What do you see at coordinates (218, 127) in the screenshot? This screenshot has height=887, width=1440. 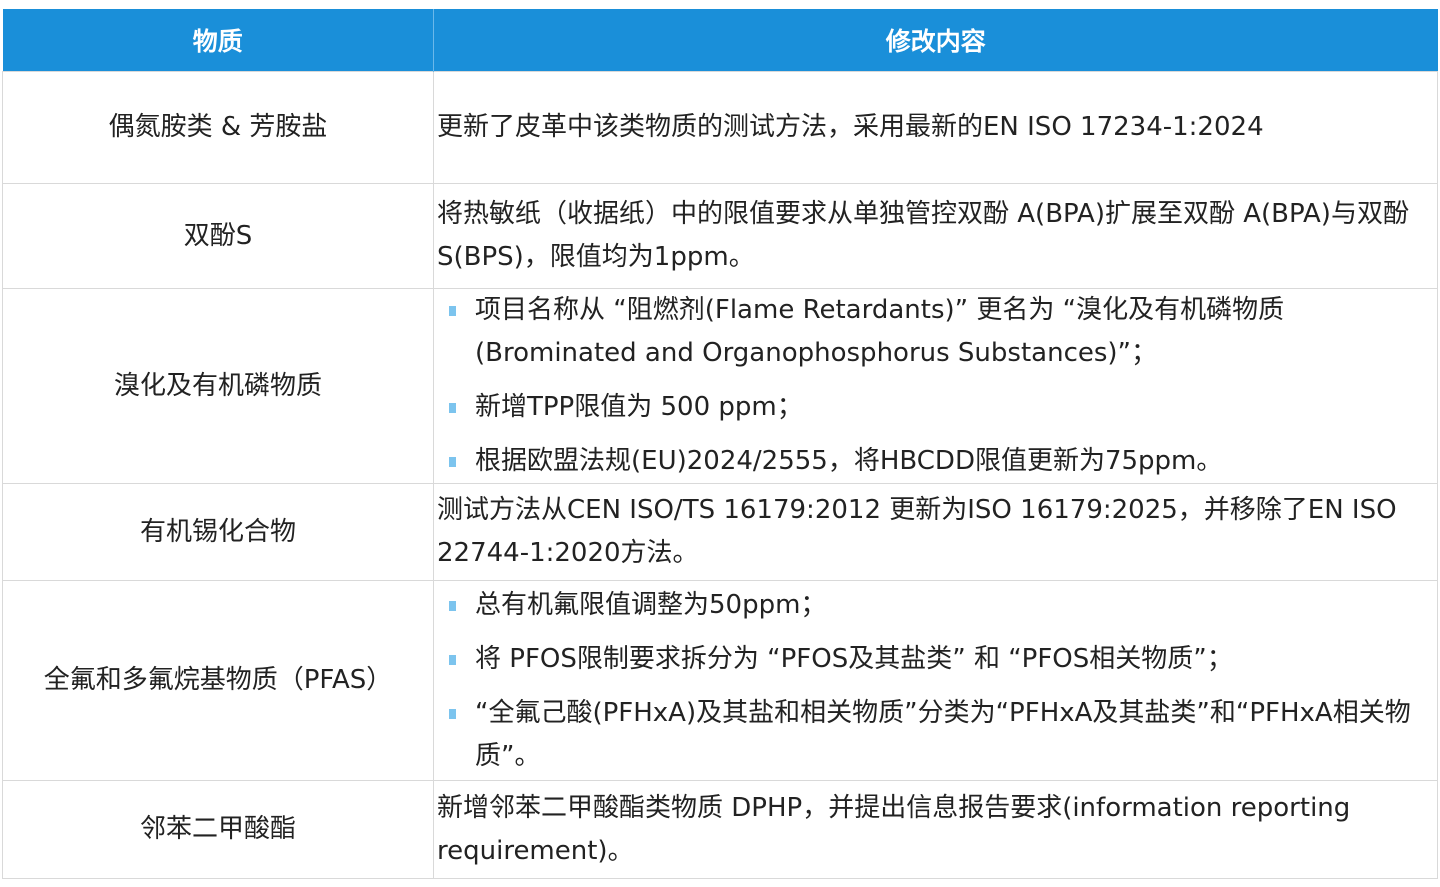 I see `substance-cell: 偶氮胺类 & 芳胺盐` at bounding box center [218, 127].